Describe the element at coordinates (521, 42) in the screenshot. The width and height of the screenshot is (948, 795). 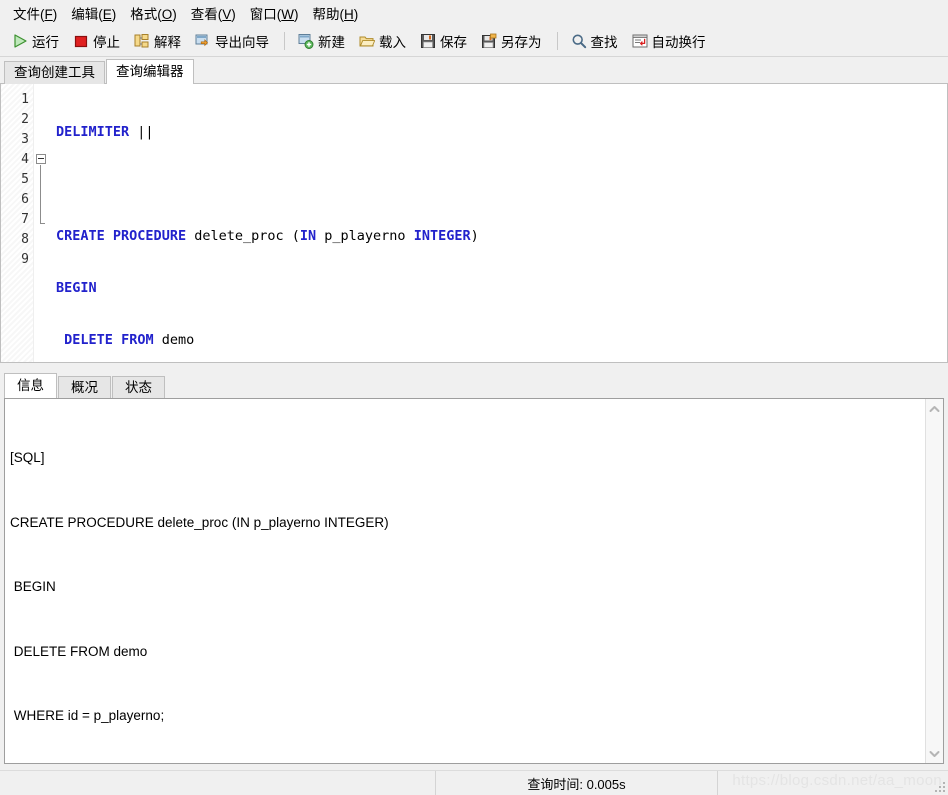
I see `save-as-label: 另存为` at that location.